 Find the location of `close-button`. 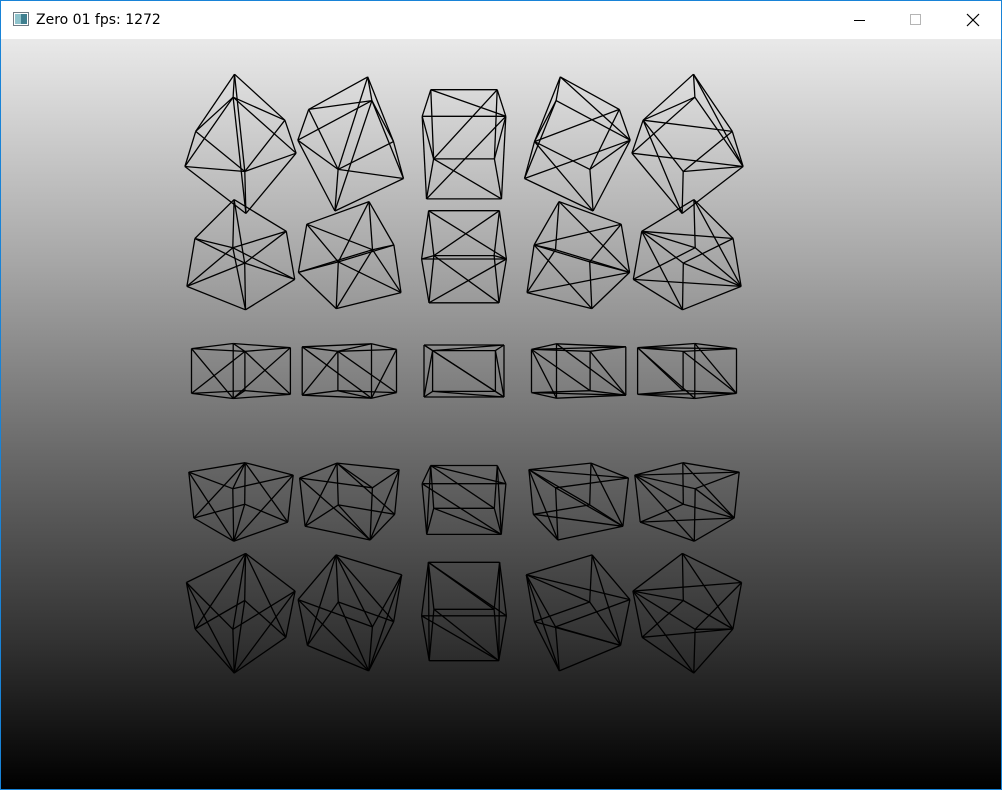

close-button is located at coordinates (972, 20).